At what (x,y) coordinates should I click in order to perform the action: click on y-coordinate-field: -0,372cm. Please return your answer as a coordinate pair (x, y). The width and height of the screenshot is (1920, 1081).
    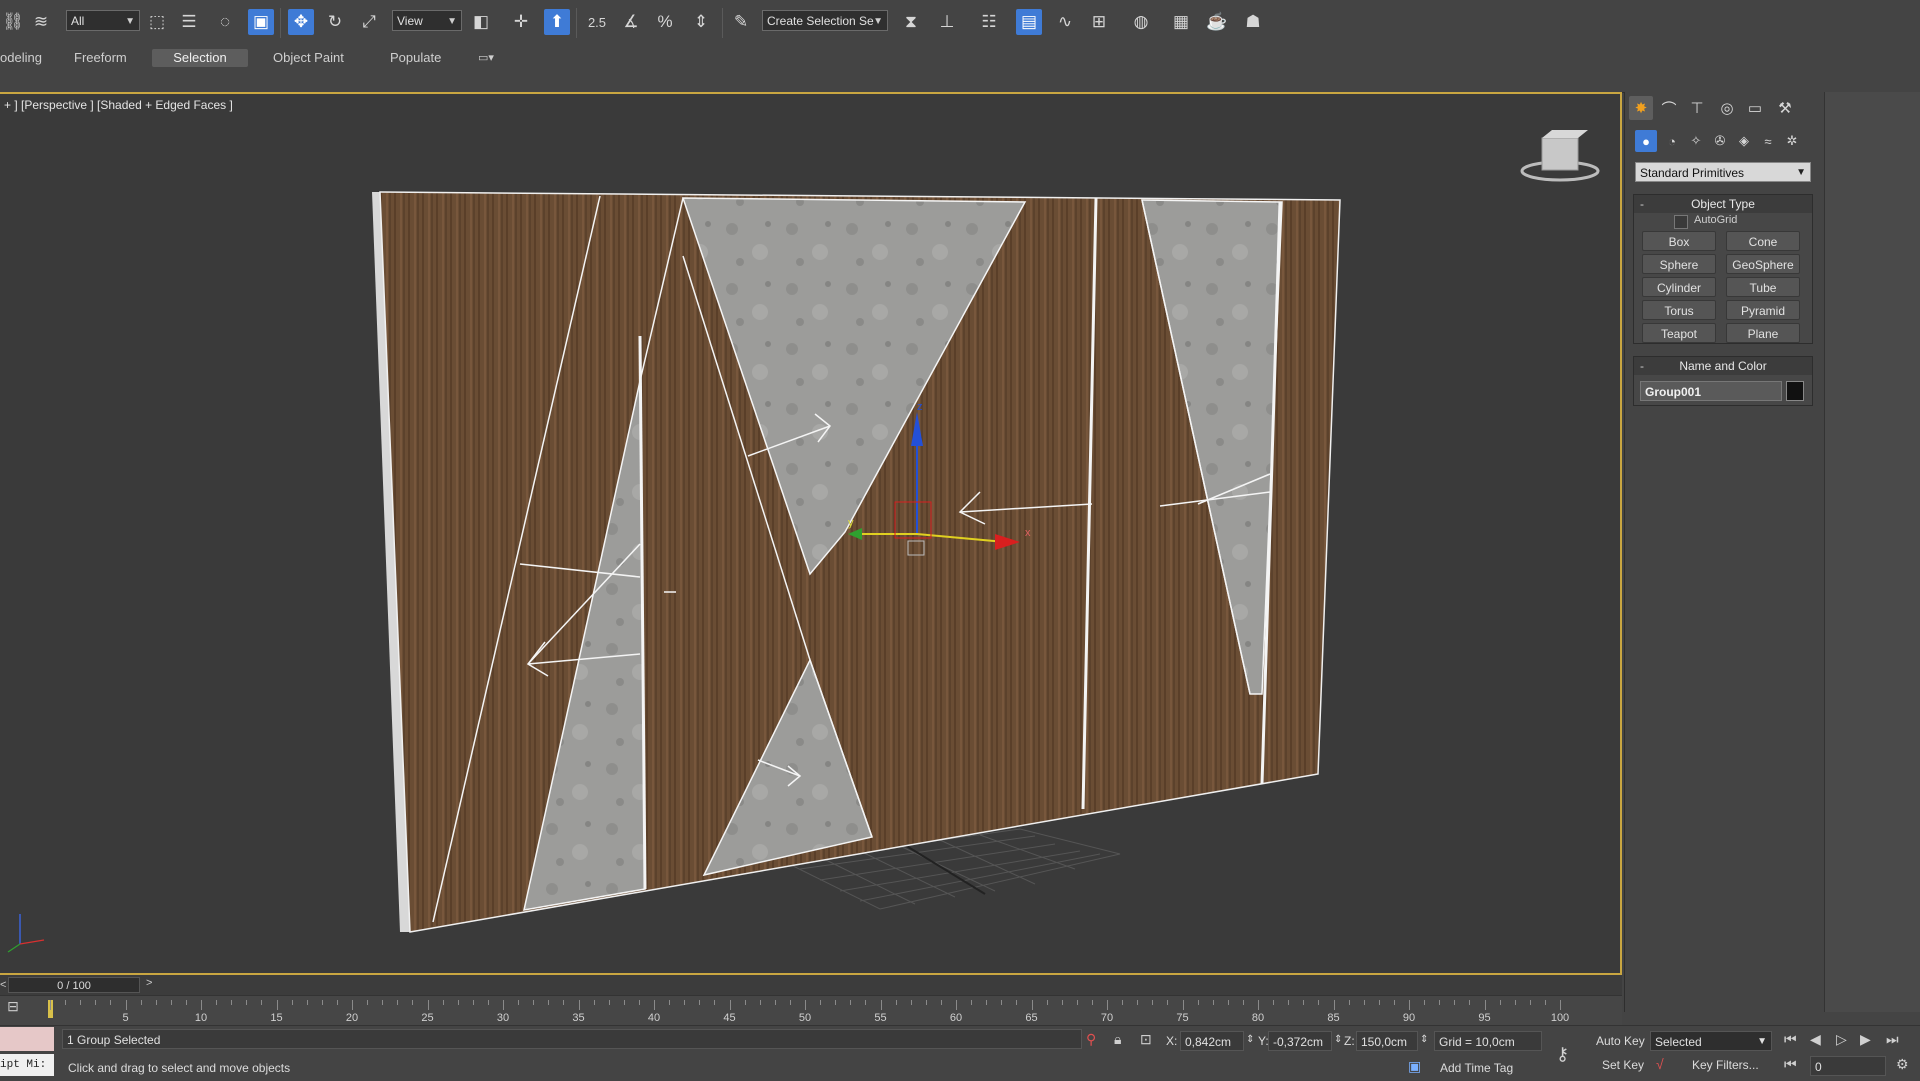
    Looking at the image, I should click on (1300, 1041).